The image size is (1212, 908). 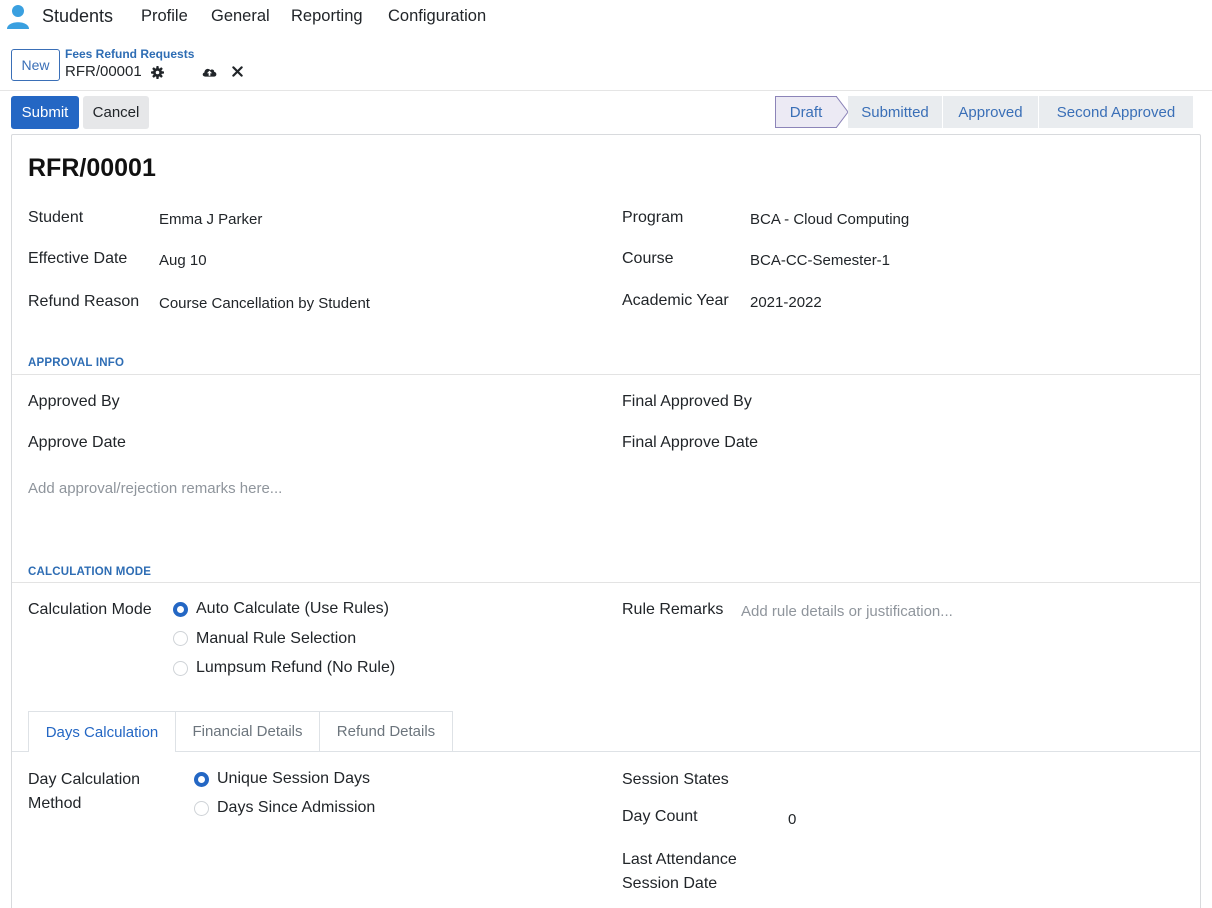 I want to click on academic-year-label: Academic Year, so click(x=675, y=300).